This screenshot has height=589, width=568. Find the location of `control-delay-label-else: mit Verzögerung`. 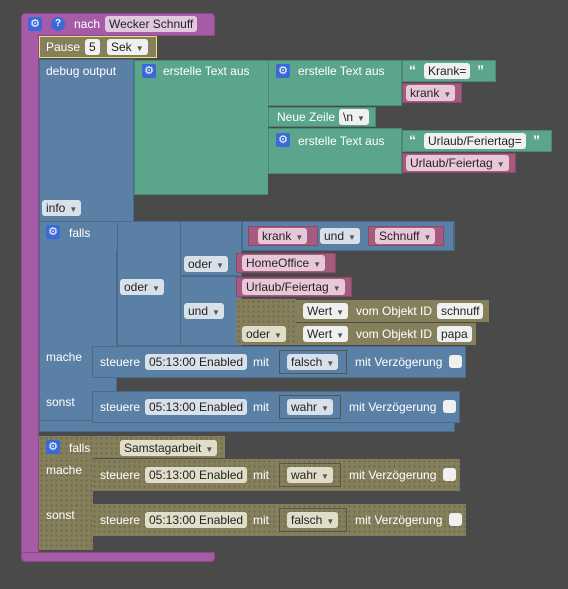

control-delay-label-else: mit Verzögerung is located at coordinates (393, 407).